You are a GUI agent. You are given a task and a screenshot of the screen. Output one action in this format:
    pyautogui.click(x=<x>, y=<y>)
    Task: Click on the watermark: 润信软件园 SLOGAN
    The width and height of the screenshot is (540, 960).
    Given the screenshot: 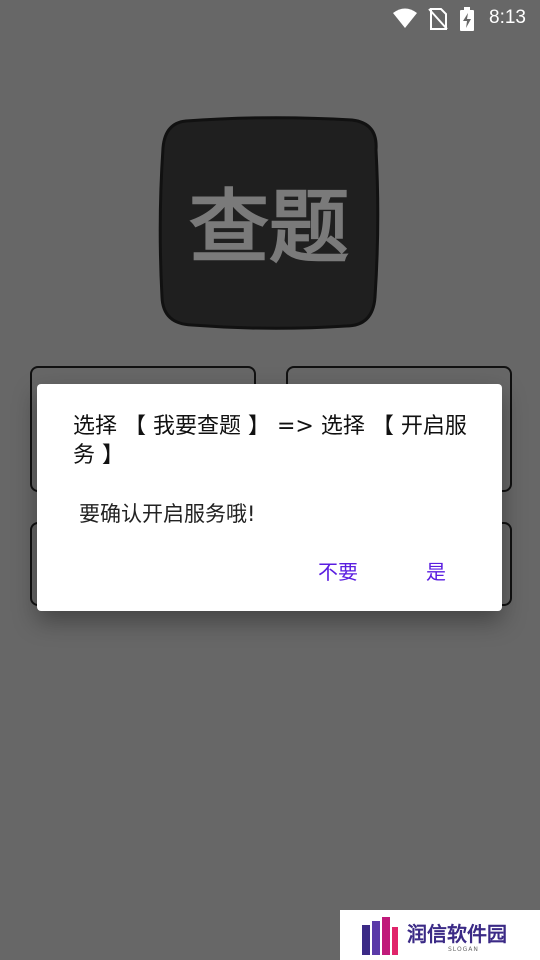 What is the action you would take?
    pyautogui.click(x=440, y=935)
    